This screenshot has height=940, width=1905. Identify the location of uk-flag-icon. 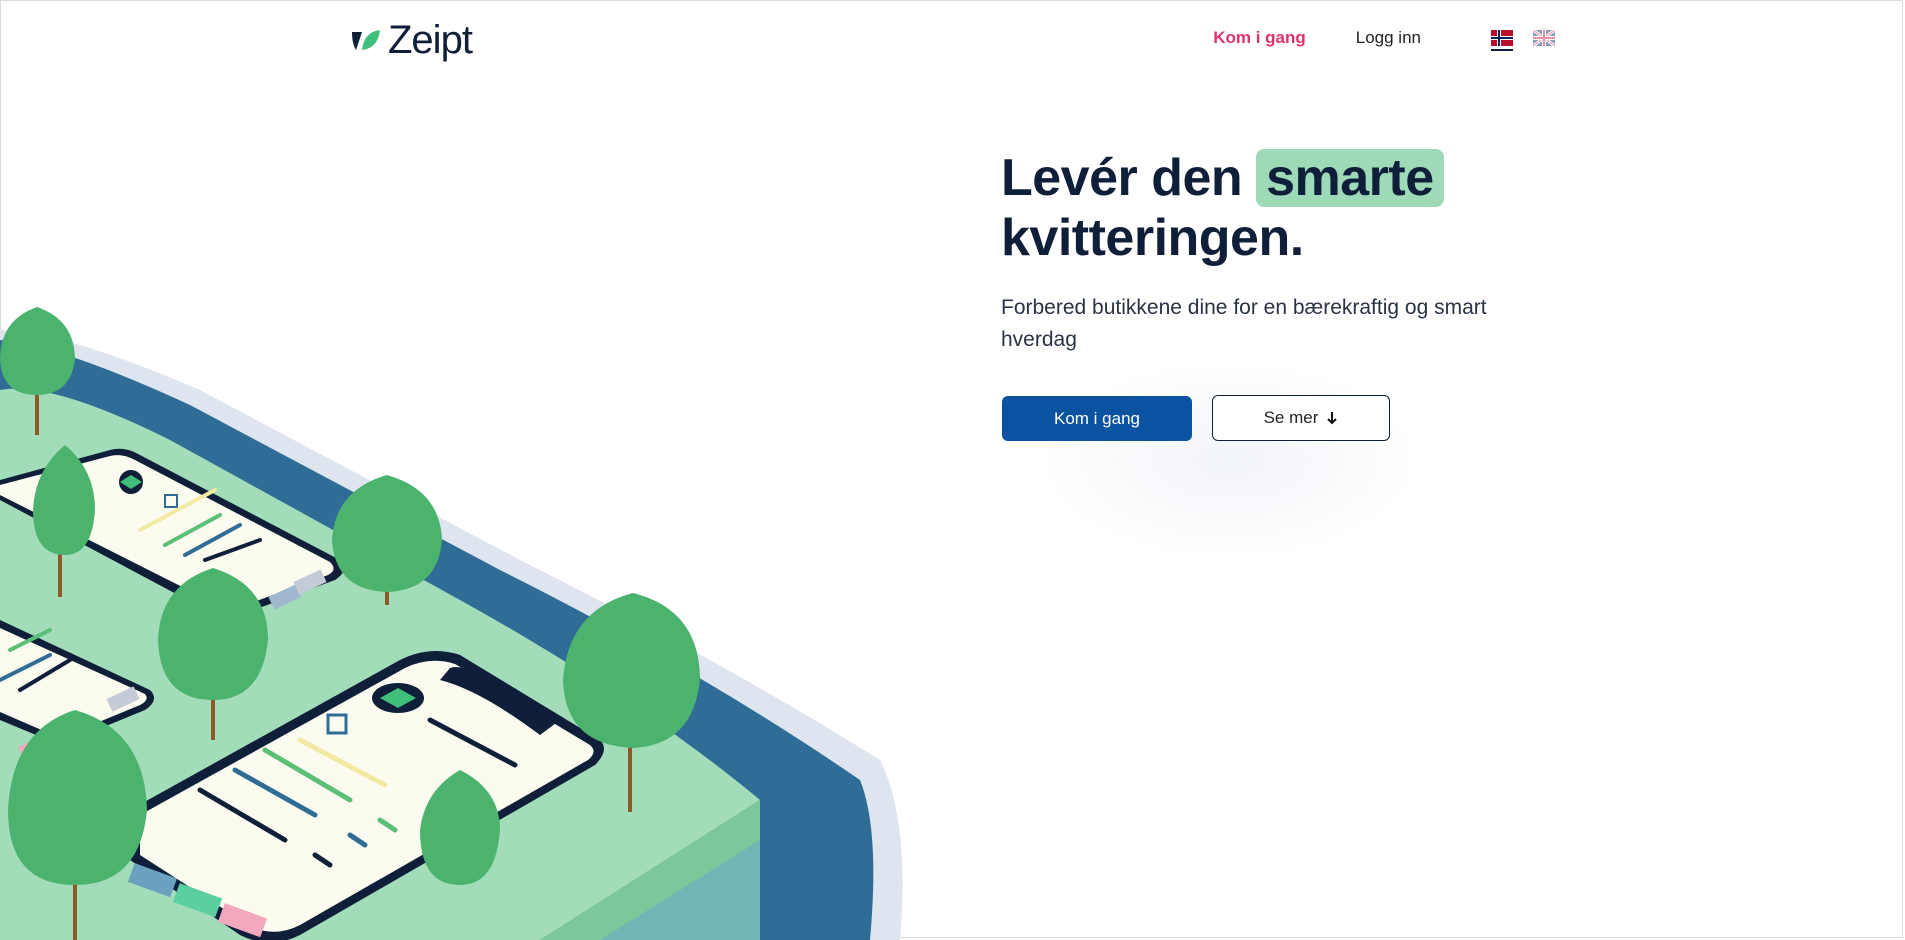
(1544, 38).